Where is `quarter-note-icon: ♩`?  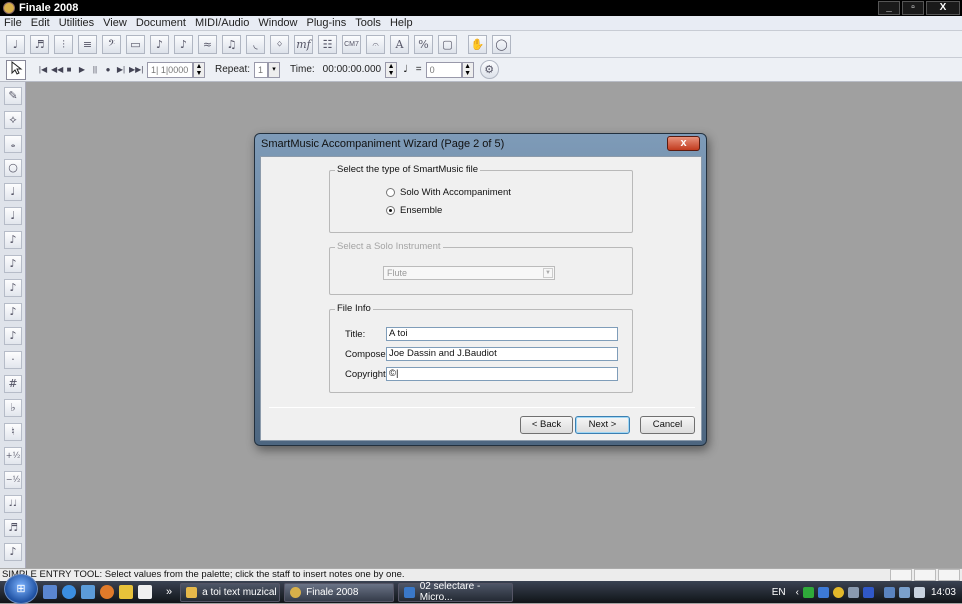
quarter-note-icon: ♩ is located at coordinates (13, 216).